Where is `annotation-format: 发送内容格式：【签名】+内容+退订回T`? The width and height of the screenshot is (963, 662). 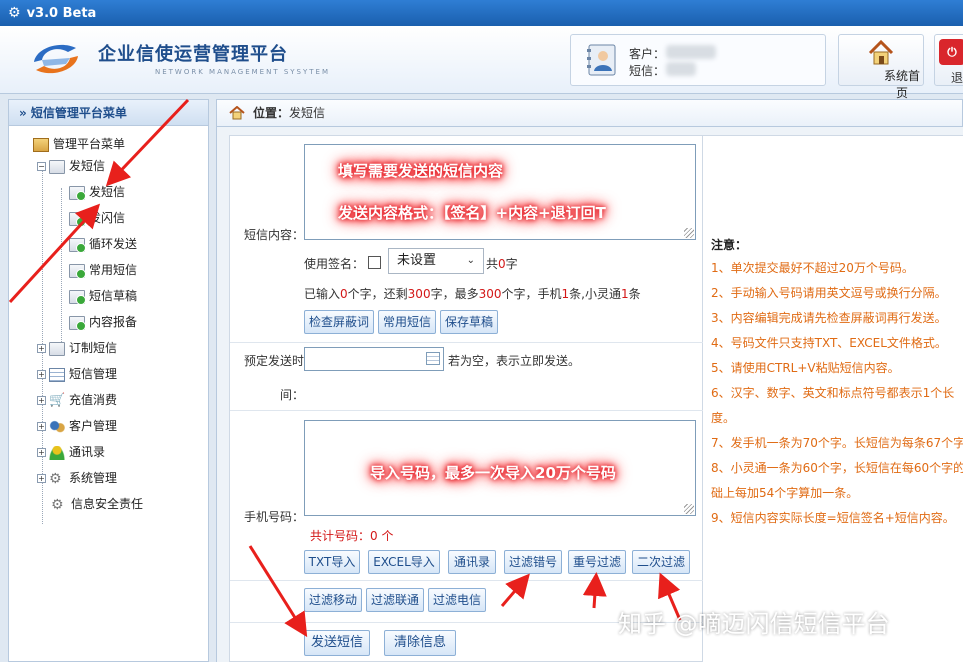 annotation-format: 发送内容格式：【签名】+内容+退订回T is located at coordinates (472, 213).